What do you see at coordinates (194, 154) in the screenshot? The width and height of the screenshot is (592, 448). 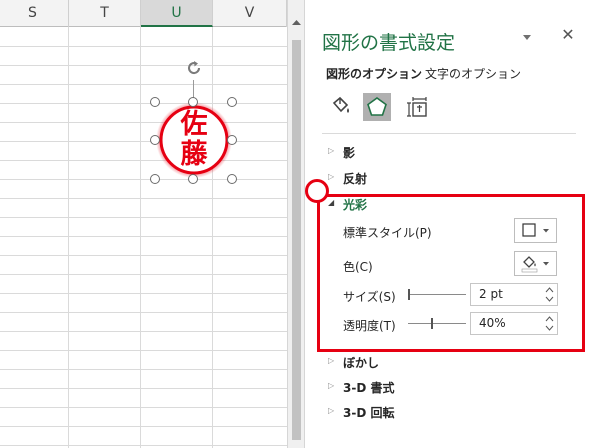 I see `stamp-text-bottom: 藤` at bounding box center [194, 154].